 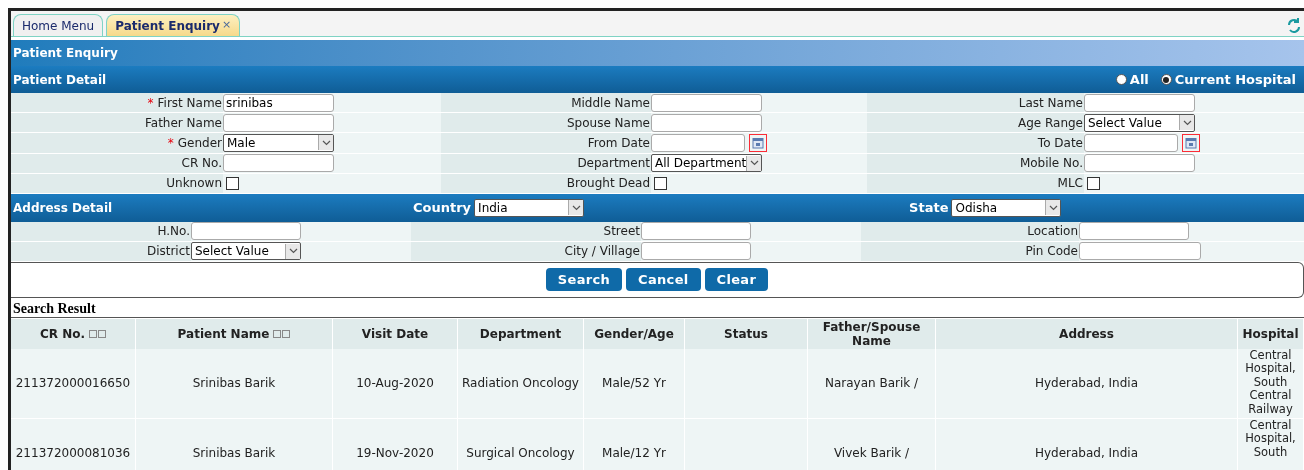 What do you see at coordinates (520, 383) in the screenshot?
I see `table-cell: Radiation Oncology` at bounding box center [520, 383].